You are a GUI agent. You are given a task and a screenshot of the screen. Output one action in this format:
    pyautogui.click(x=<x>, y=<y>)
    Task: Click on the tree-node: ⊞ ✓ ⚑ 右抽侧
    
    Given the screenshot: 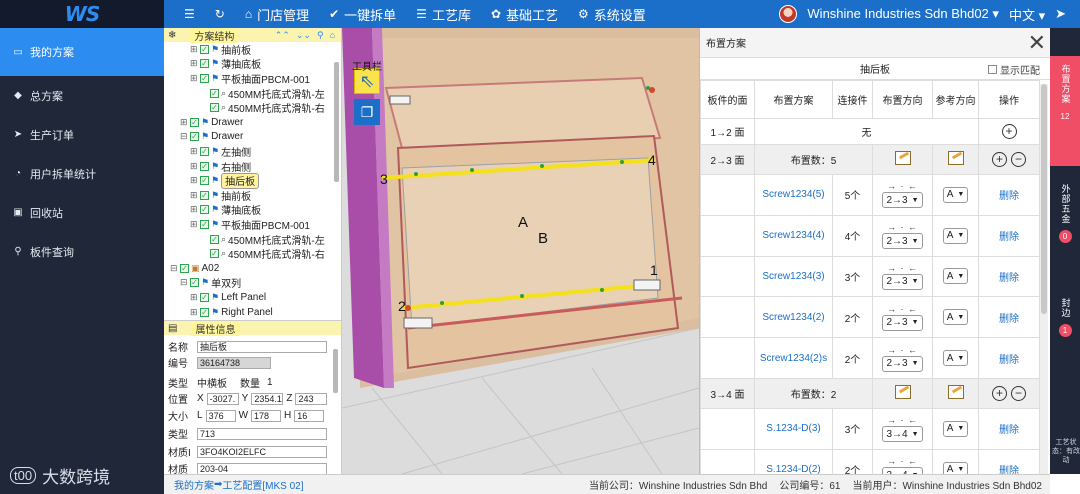 What is the action you would take?
    pyautogui.click(x=220, y=166)
    